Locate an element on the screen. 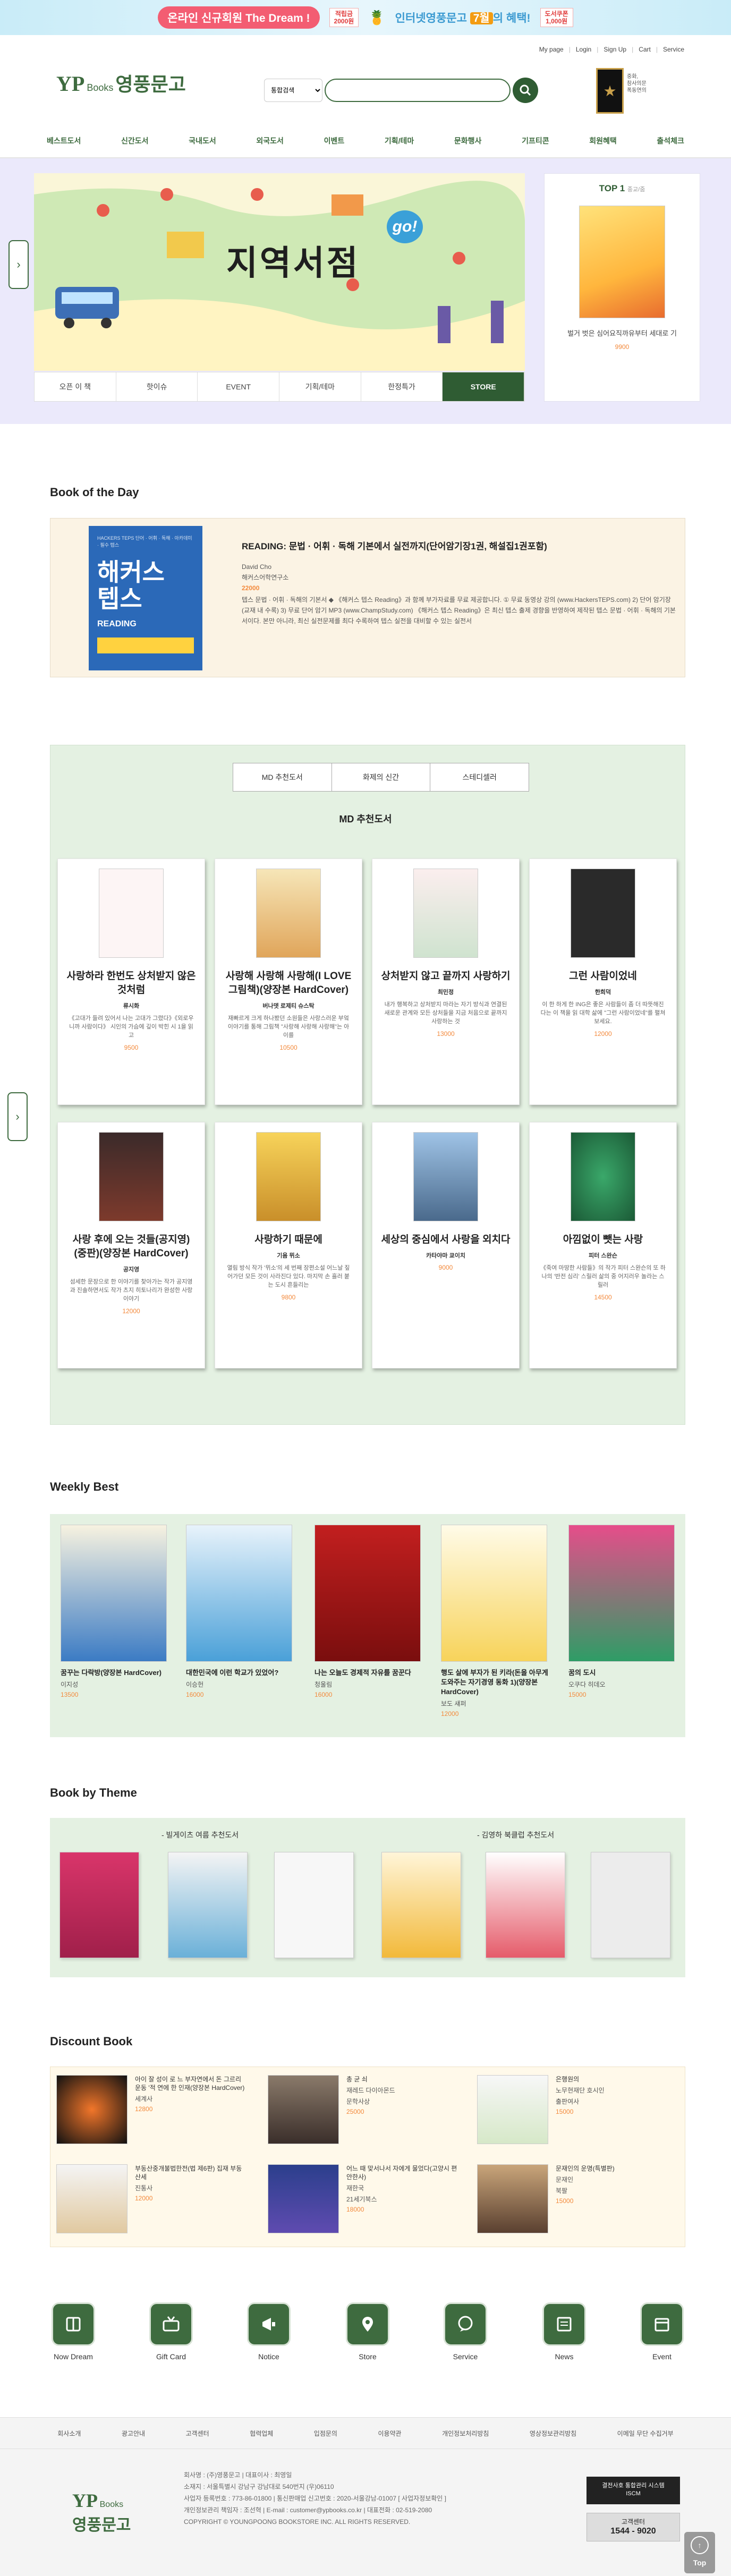 This screenshot has height=2576, width=731. nav-theme: 기획/테마 is located at coordinates (399, 140).